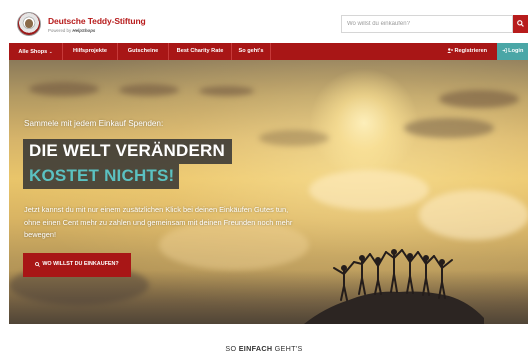 The height and width of the screenshot is (356, 528). I want to click on search-button, so click(520, 24).